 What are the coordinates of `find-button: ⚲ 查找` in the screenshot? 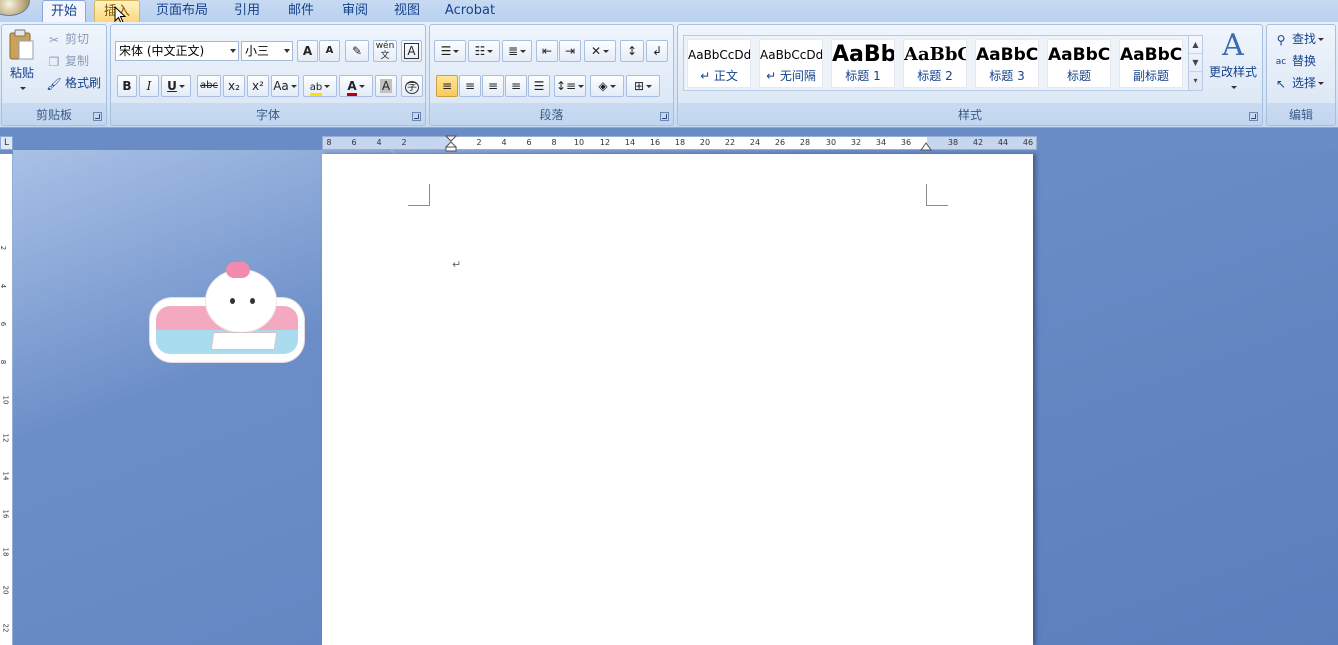 It's located at (1299, 39).